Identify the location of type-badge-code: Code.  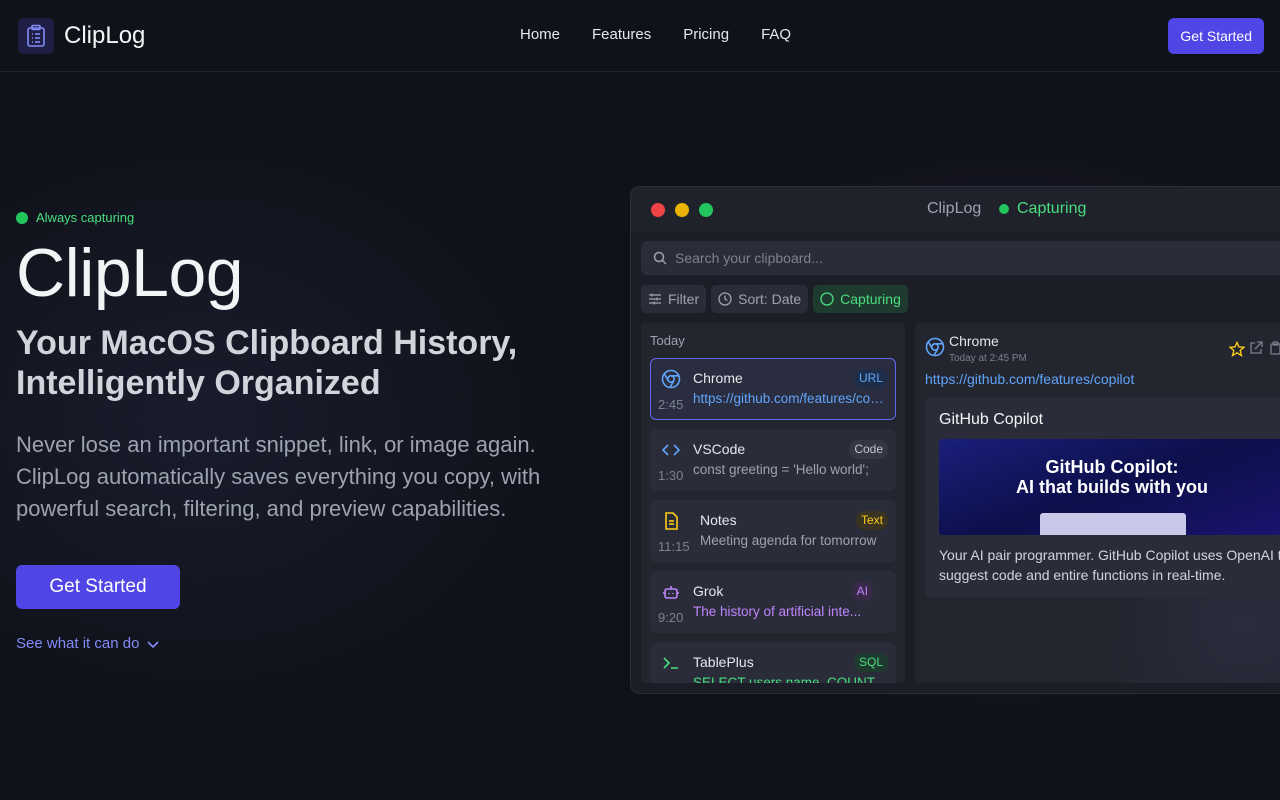
(868, 449).